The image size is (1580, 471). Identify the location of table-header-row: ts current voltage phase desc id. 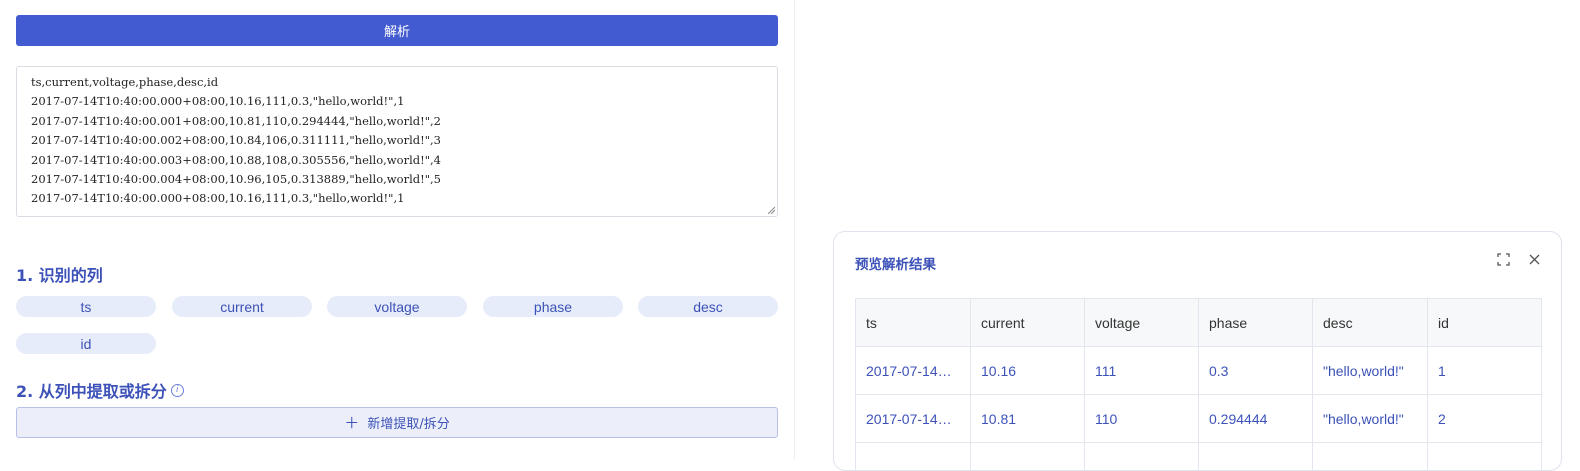
(1199, 323).